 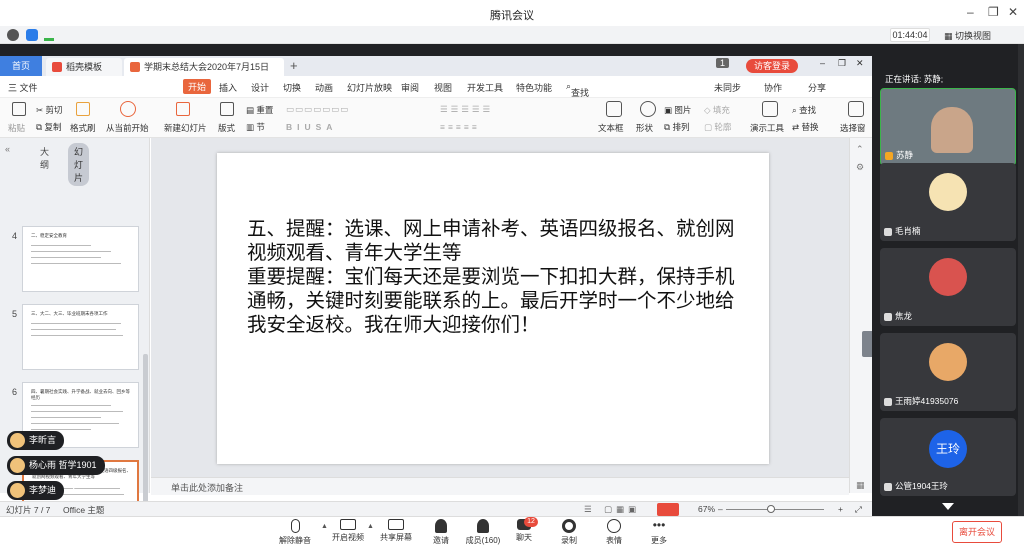 What do you see at coordinates (396, 530) in the screenshot?
I see `share-screen-button: 共享屏幕` at bounding box center [396, 530].